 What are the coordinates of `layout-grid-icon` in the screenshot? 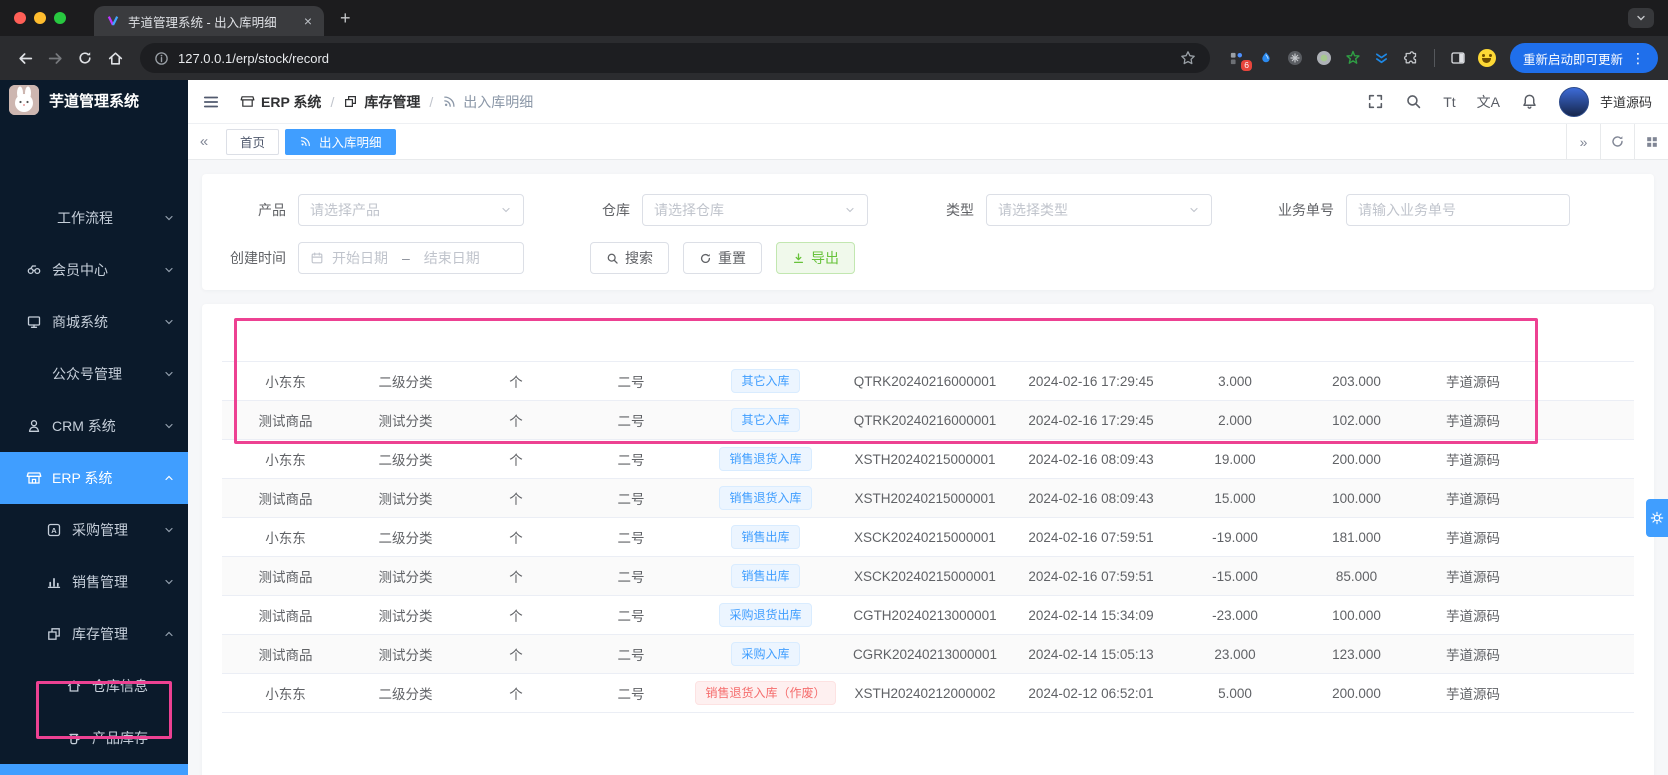 It's located at (1651, 141).